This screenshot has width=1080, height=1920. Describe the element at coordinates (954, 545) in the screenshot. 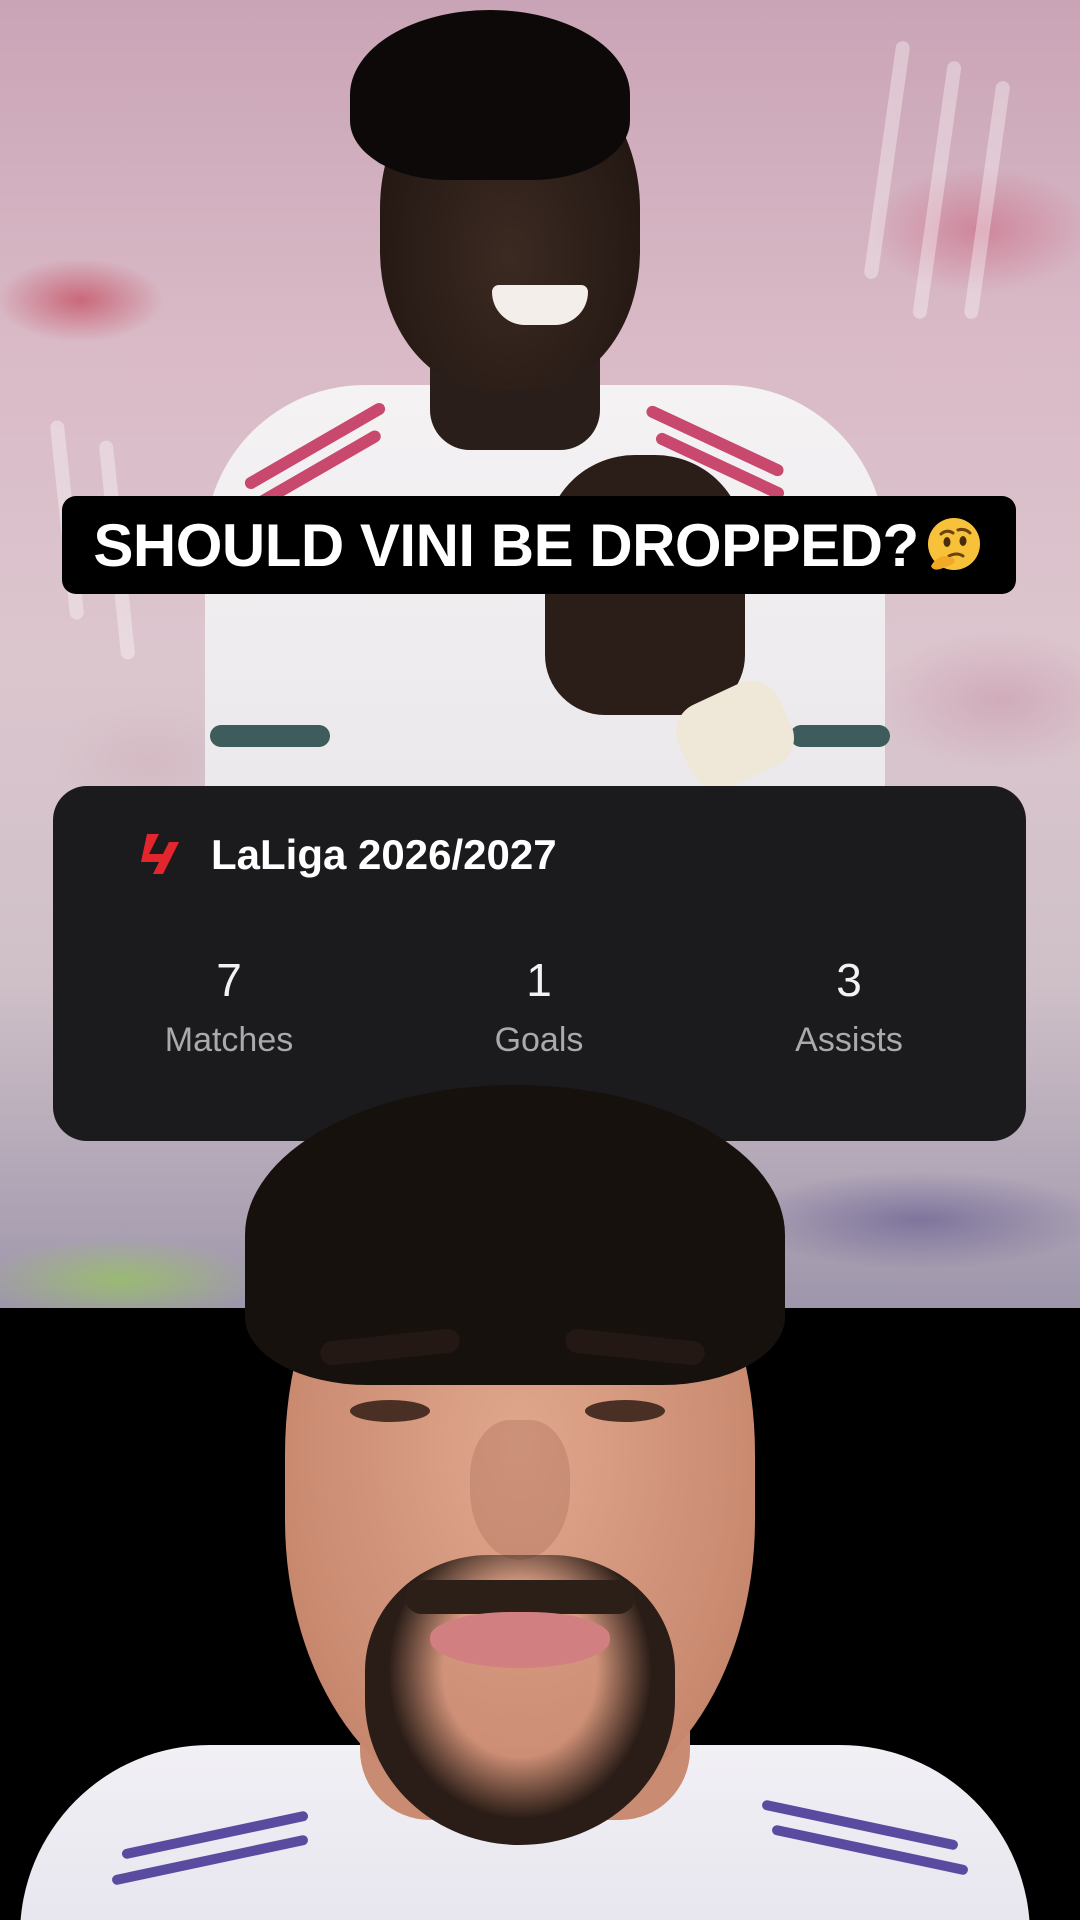

I see `thinking-face-icon` at that location.